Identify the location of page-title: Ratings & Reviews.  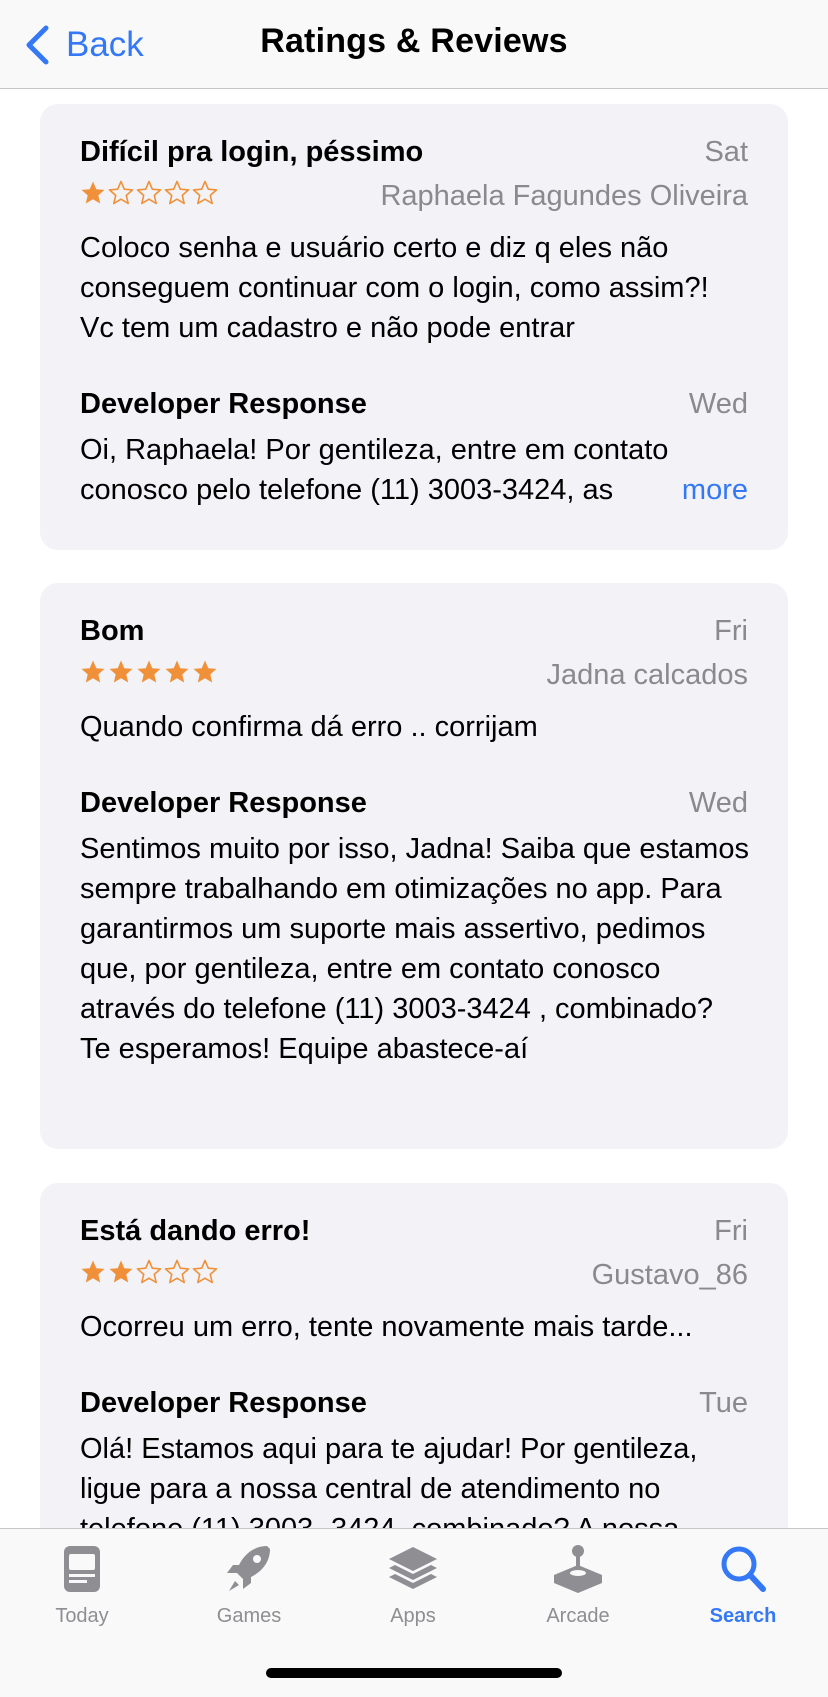
(414, 41).